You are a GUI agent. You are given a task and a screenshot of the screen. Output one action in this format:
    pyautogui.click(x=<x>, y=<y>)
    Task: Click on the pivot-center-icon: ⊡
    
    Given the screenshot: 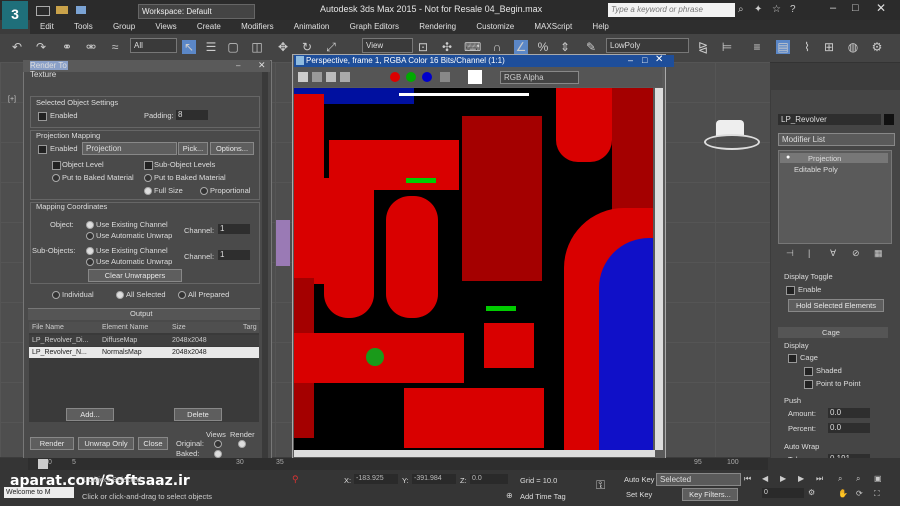 What is the action you would take?
    pyautogui.click(x=423, y=47)
    